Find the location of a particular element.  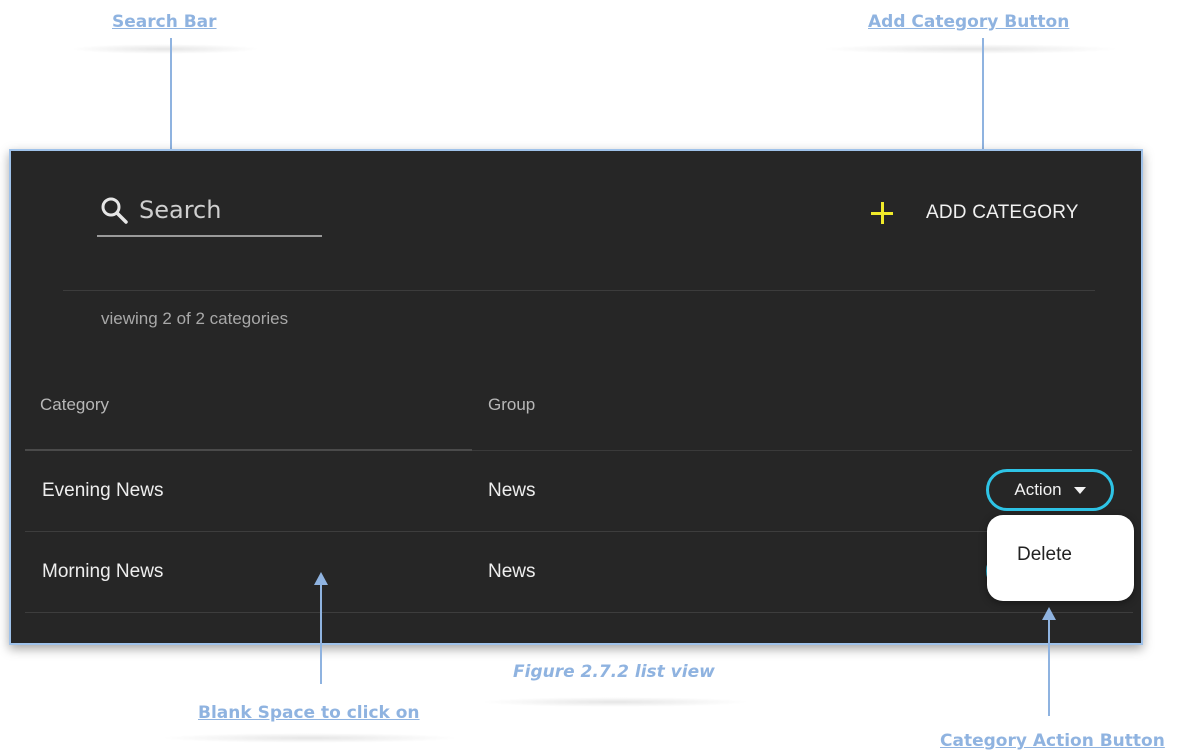

add-category-button: ADD CATEGORY is located at coordinates (978, 213).